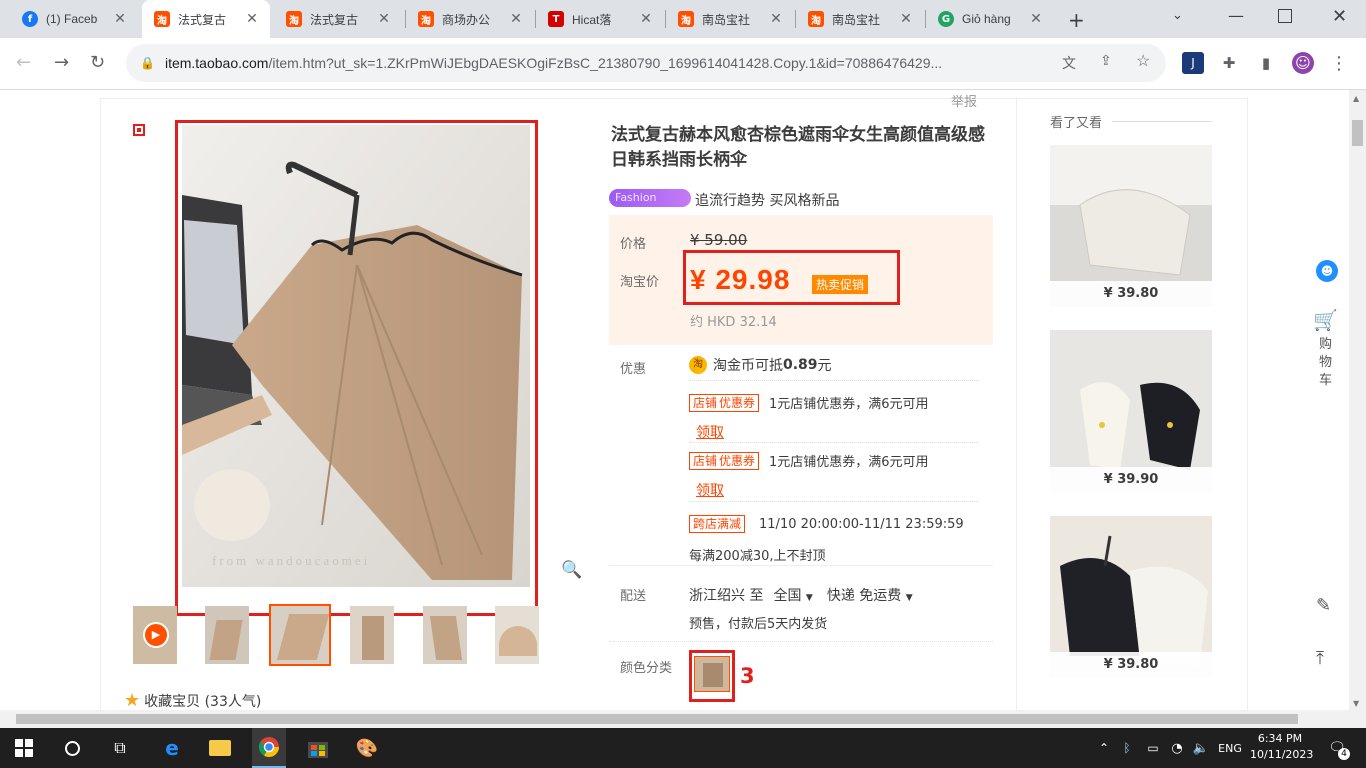 The height and width of the screenshot is (768, 1366). I want to click on tab-facebook: f (1) Faceb ✕, so click(74, 19).